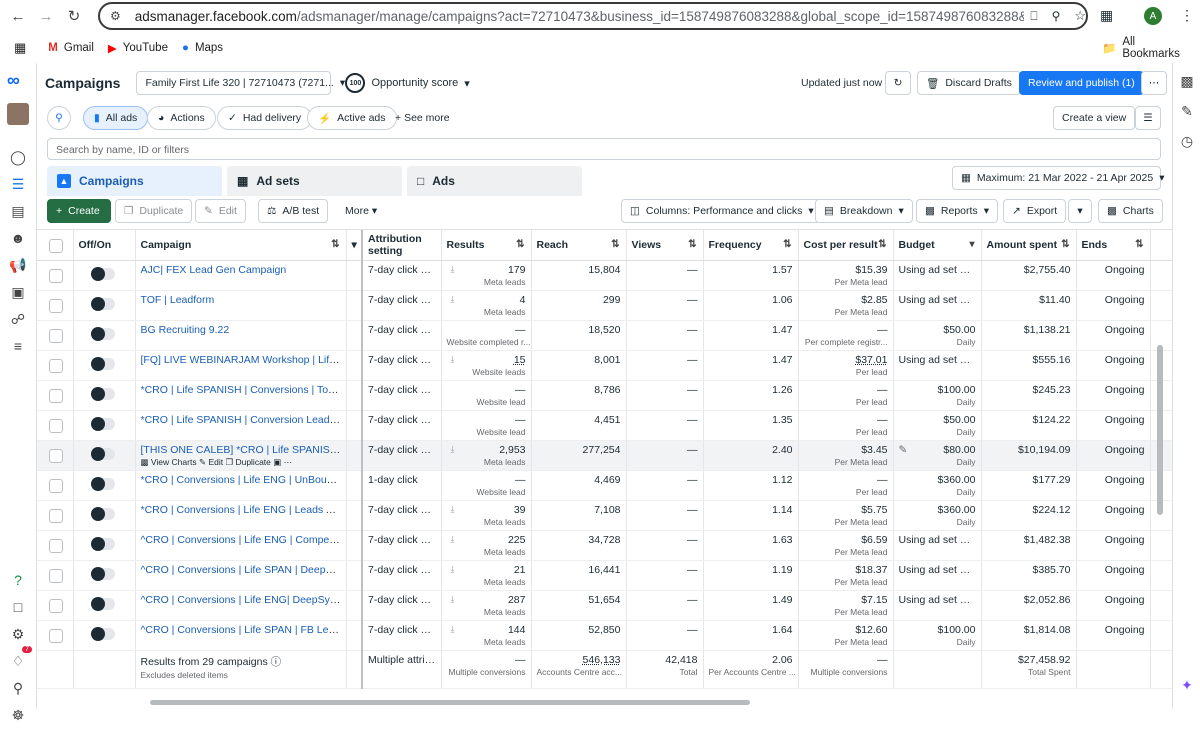  Describe the element at coordinates (241, 305) in the screenshot. I see `campaign-cell: TOF | Leadform` at that location.